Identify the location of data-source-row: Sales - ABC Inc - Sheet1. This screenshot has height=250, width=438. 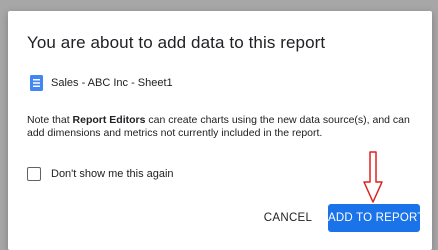
(101, 83).